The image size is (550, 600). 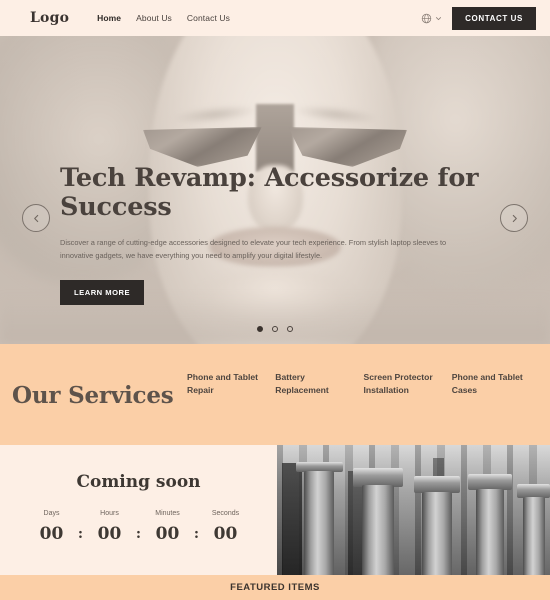 What do you see at coordinates (319, 384) in the screenshot?
I see `service-item-battery-replacement: Battery Replacement` at bounding box center [319, 384].